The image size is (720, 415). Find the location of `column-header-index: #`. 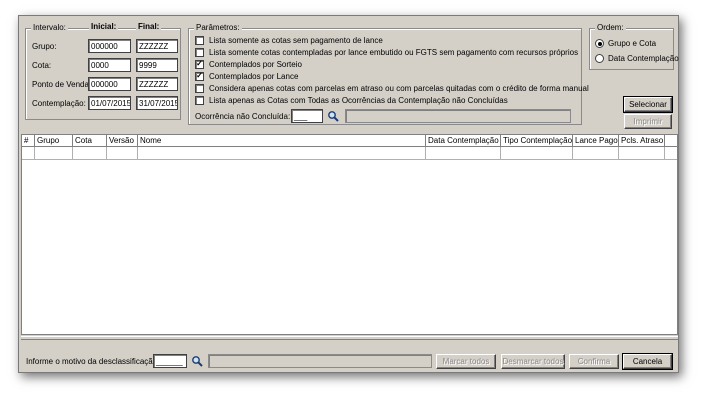

column-header-index: # is located at coordinates (28, 141).